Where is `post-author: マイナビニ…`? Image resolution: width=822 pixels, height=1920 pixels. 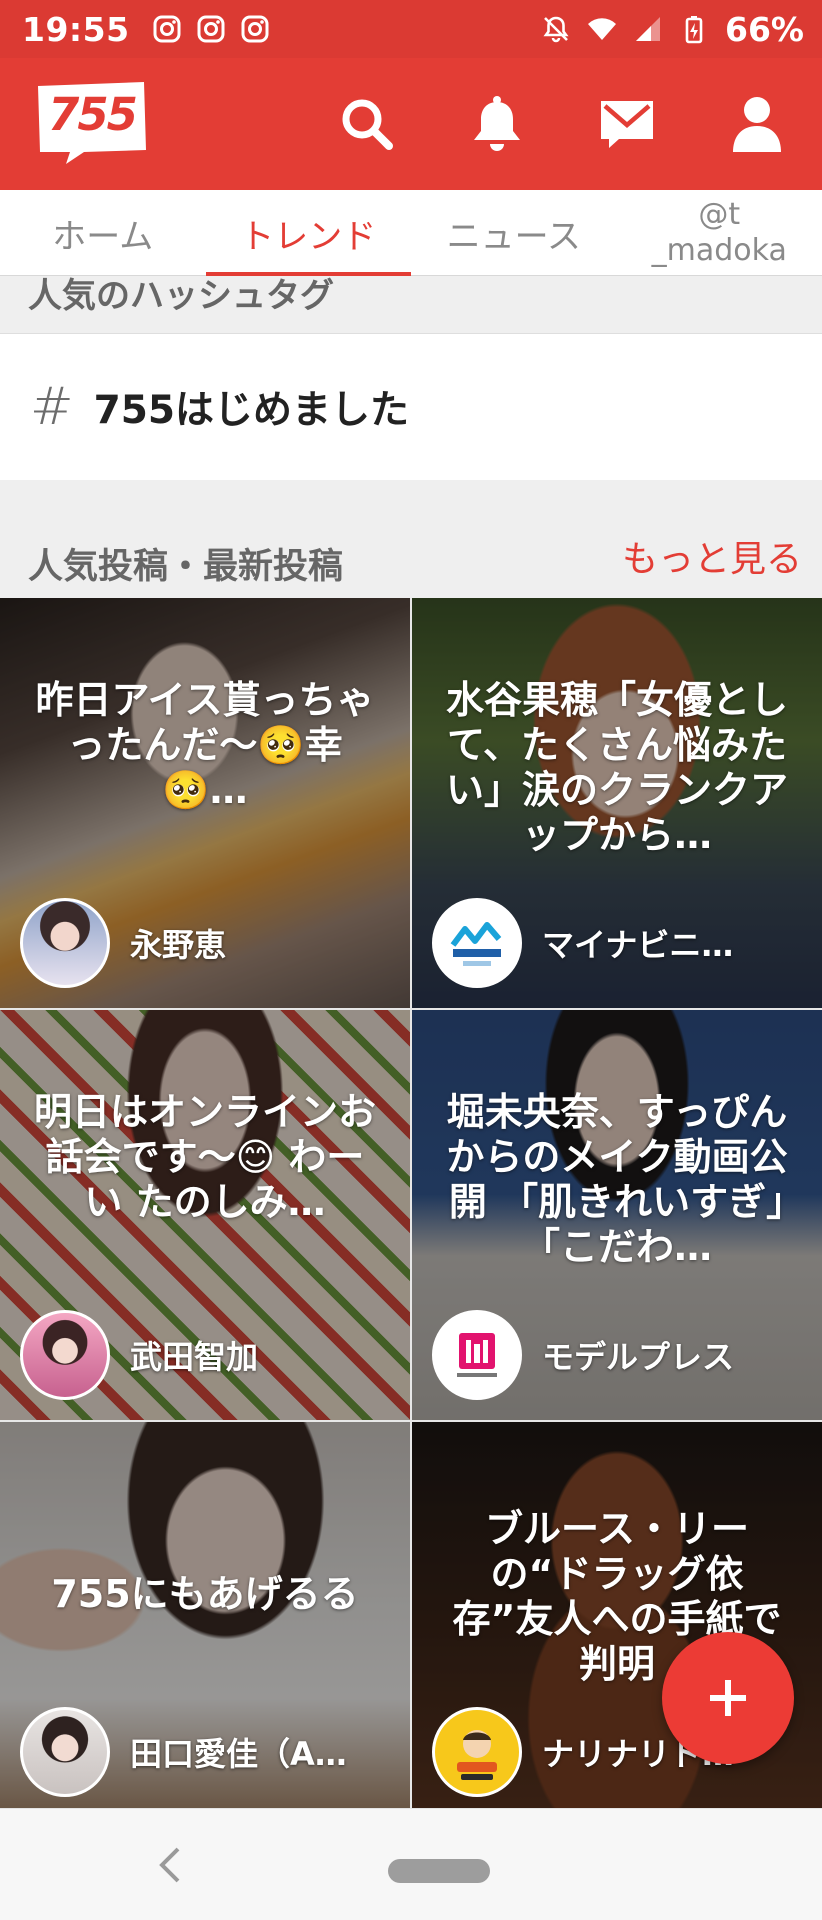
post-author: マイナビニ… is located at coordinates (582, 943).